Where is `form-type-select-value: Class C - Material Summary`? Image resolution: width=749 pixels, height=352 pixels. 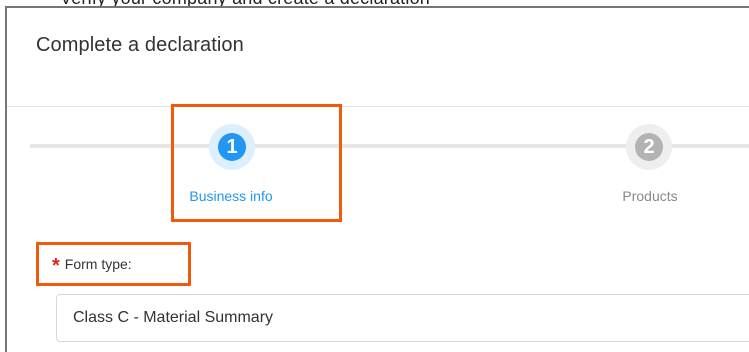 form-type-select-value: Class C - Material Summary is located at coordinates (173, 317).